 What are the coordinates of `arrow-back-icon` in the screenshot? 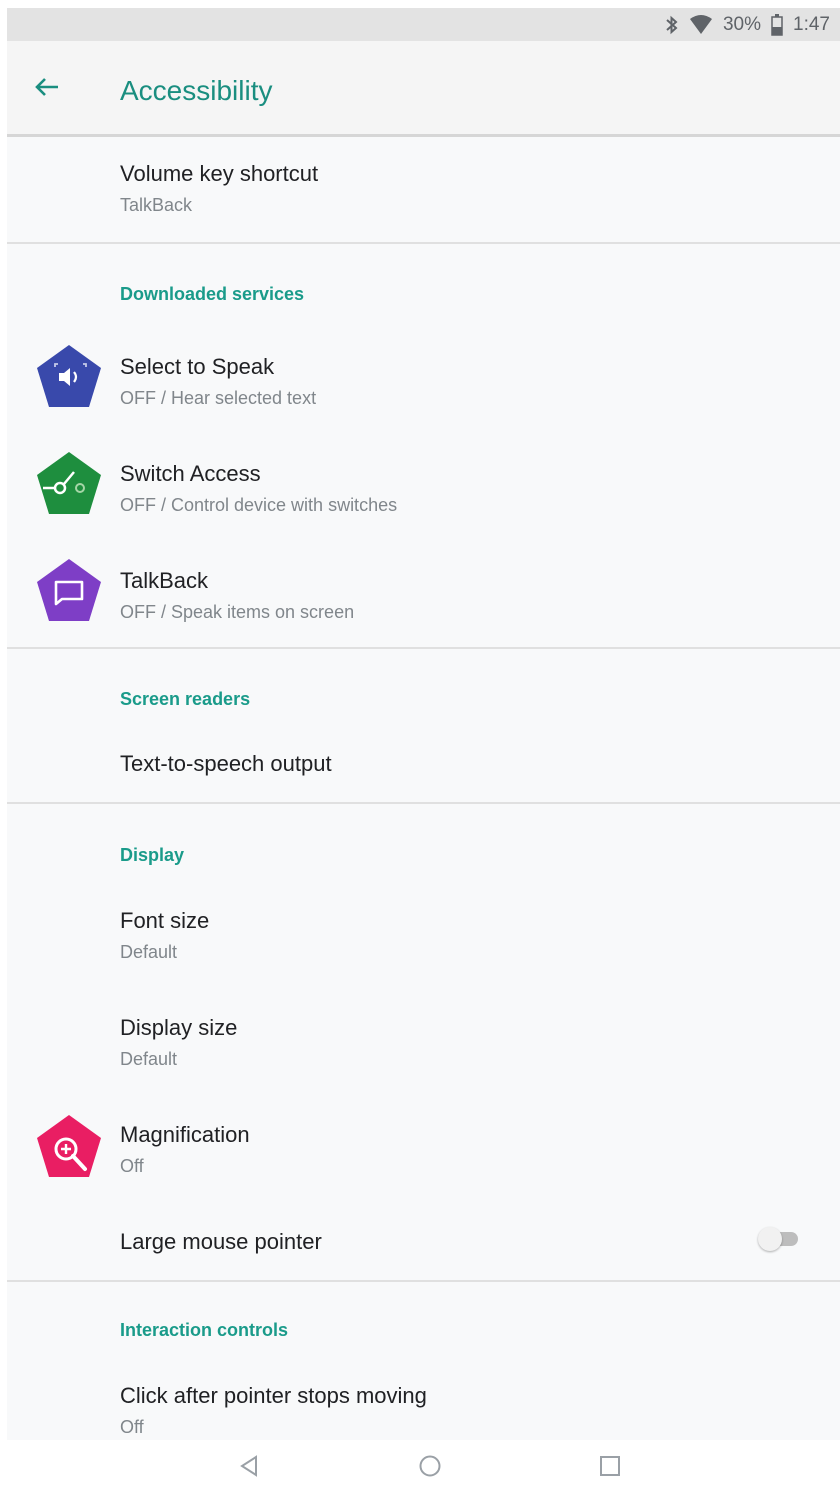 It's located at (47, 89).